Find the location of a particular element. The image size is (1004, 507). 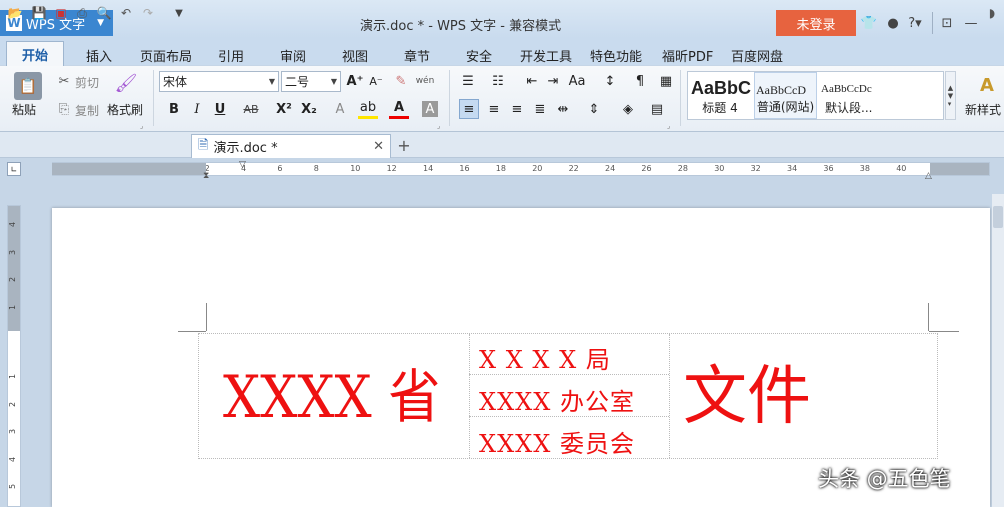

table-icon: ▦ is located at coordinates (666, 81).